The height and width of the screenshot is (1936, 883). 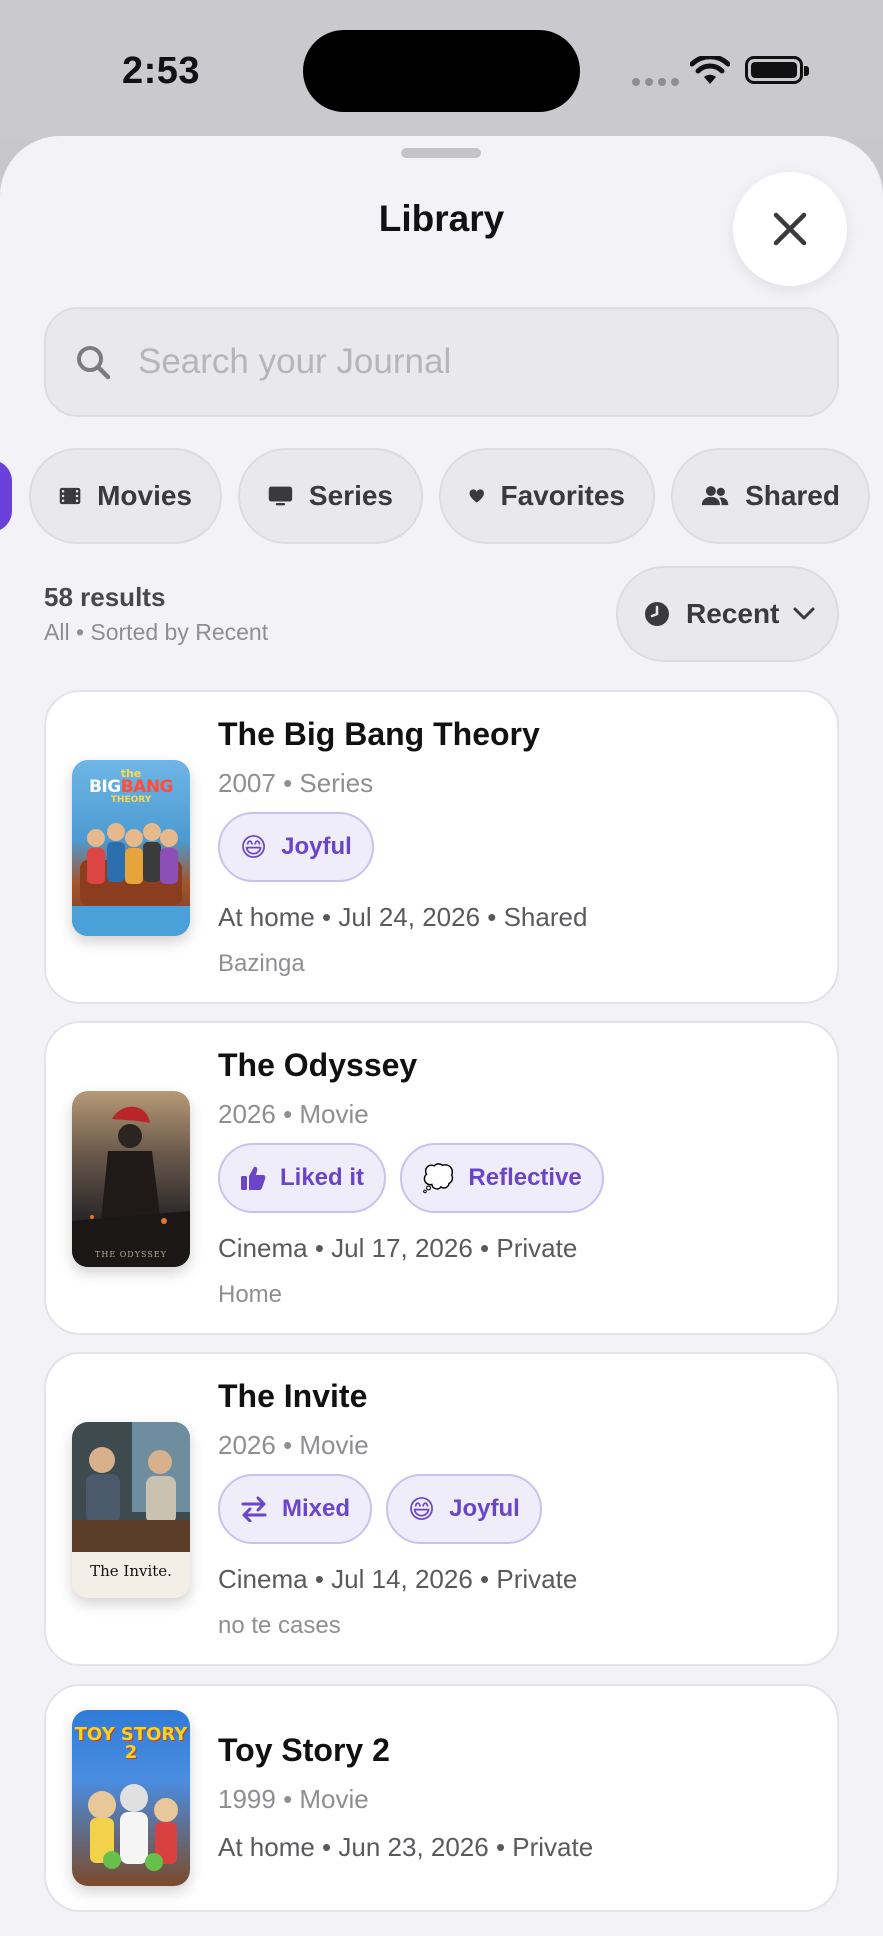 I want to click on tv-icon, so click(x=280, y=496).